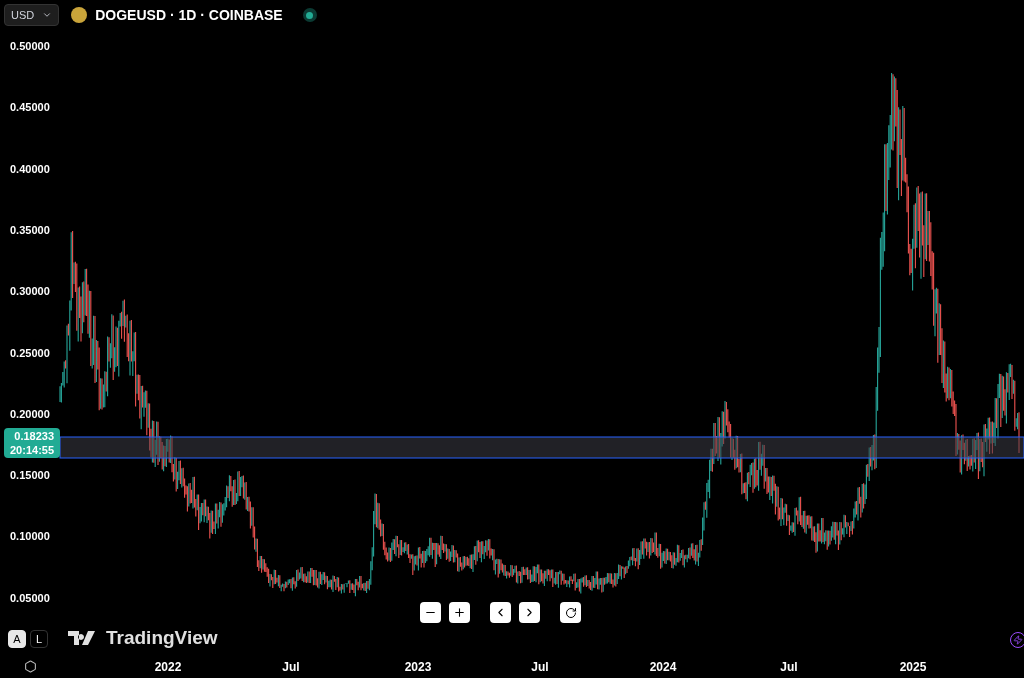 This screenshot has height=678, width=1024. Describe the element at coordinates (30, 46) in the screenshot. I see `price-axis-label: 0.50000` at that location.